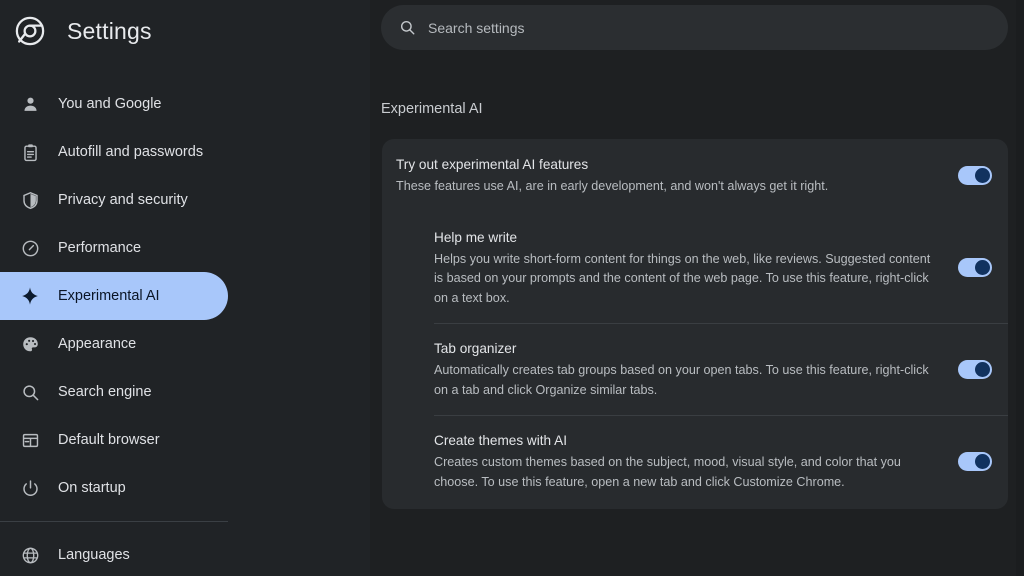 This screenshot has height=576, width=1024. I want to click on sidebar-item-label: Autofill and passwords, so click(131, 152).